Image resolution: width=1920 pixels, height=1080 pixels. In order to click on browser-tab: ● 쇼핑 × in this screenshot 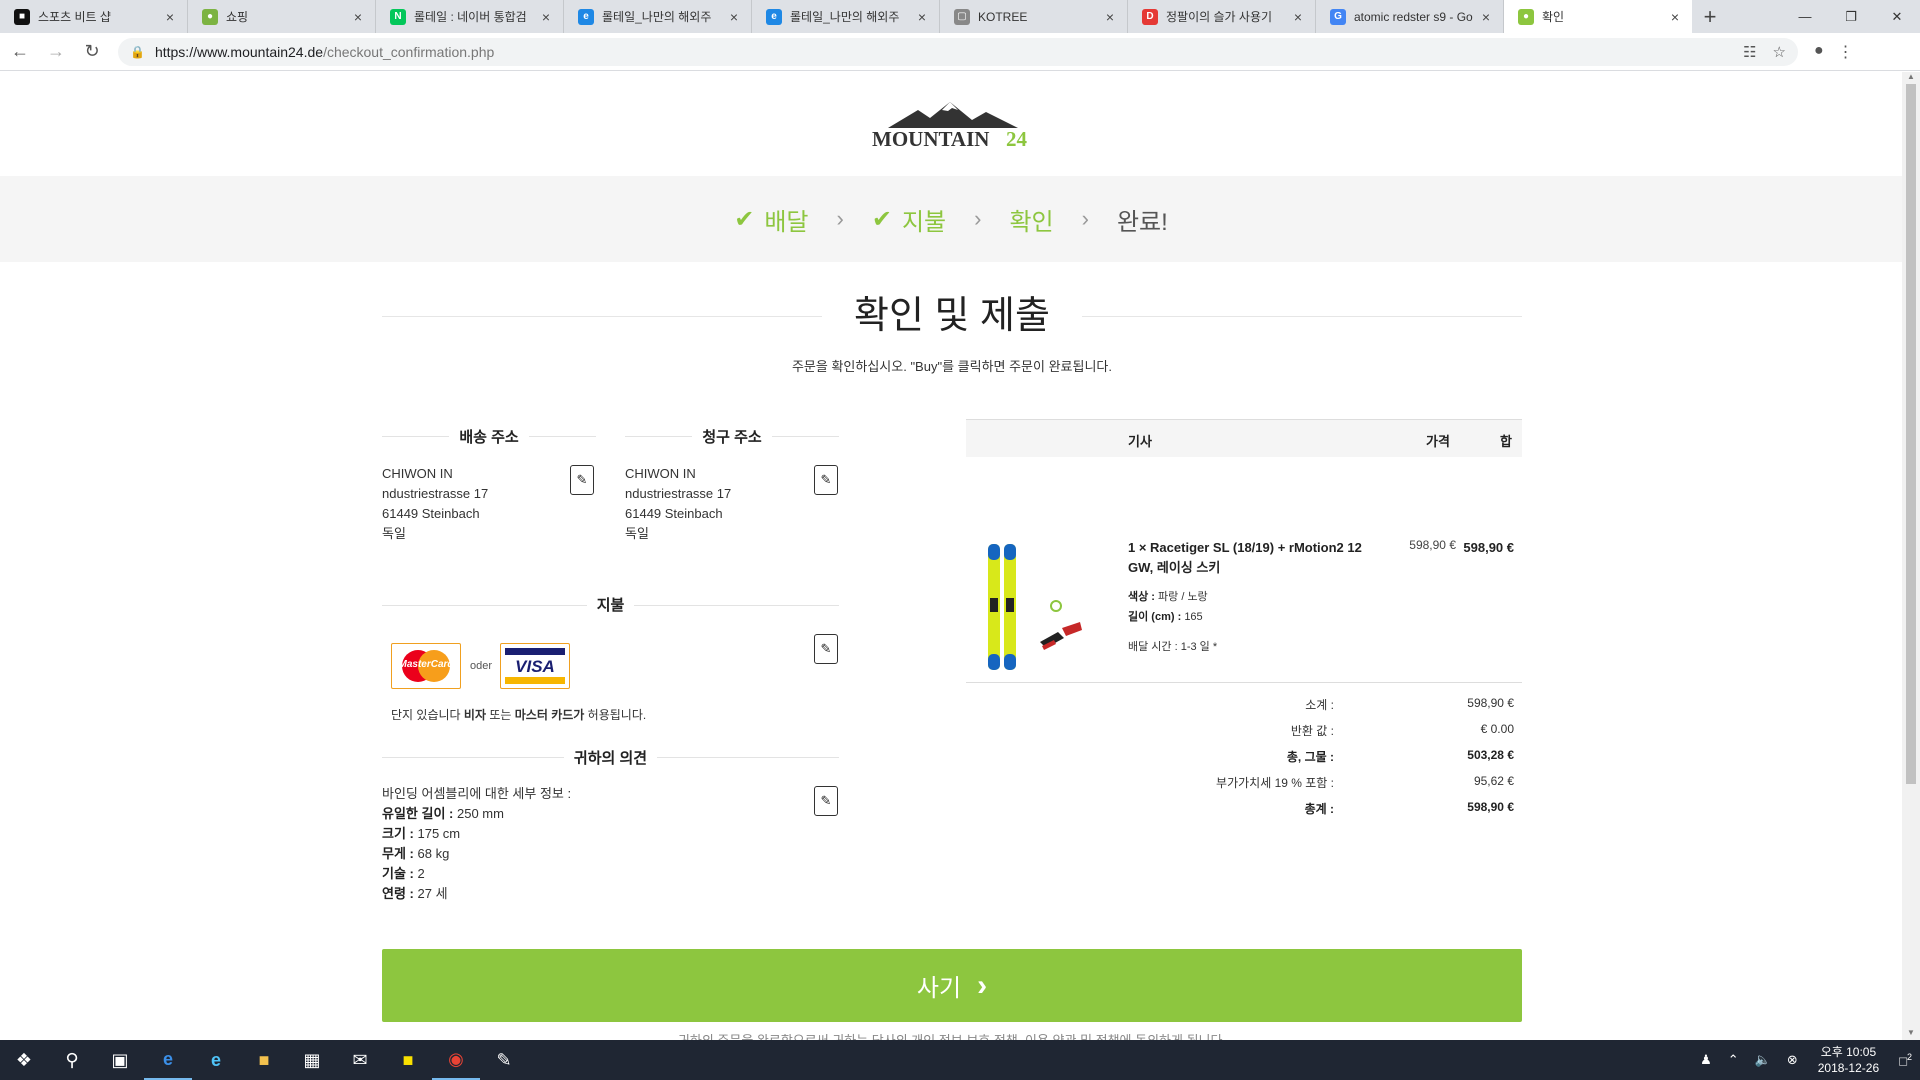, I will do `click(282, 16)`.